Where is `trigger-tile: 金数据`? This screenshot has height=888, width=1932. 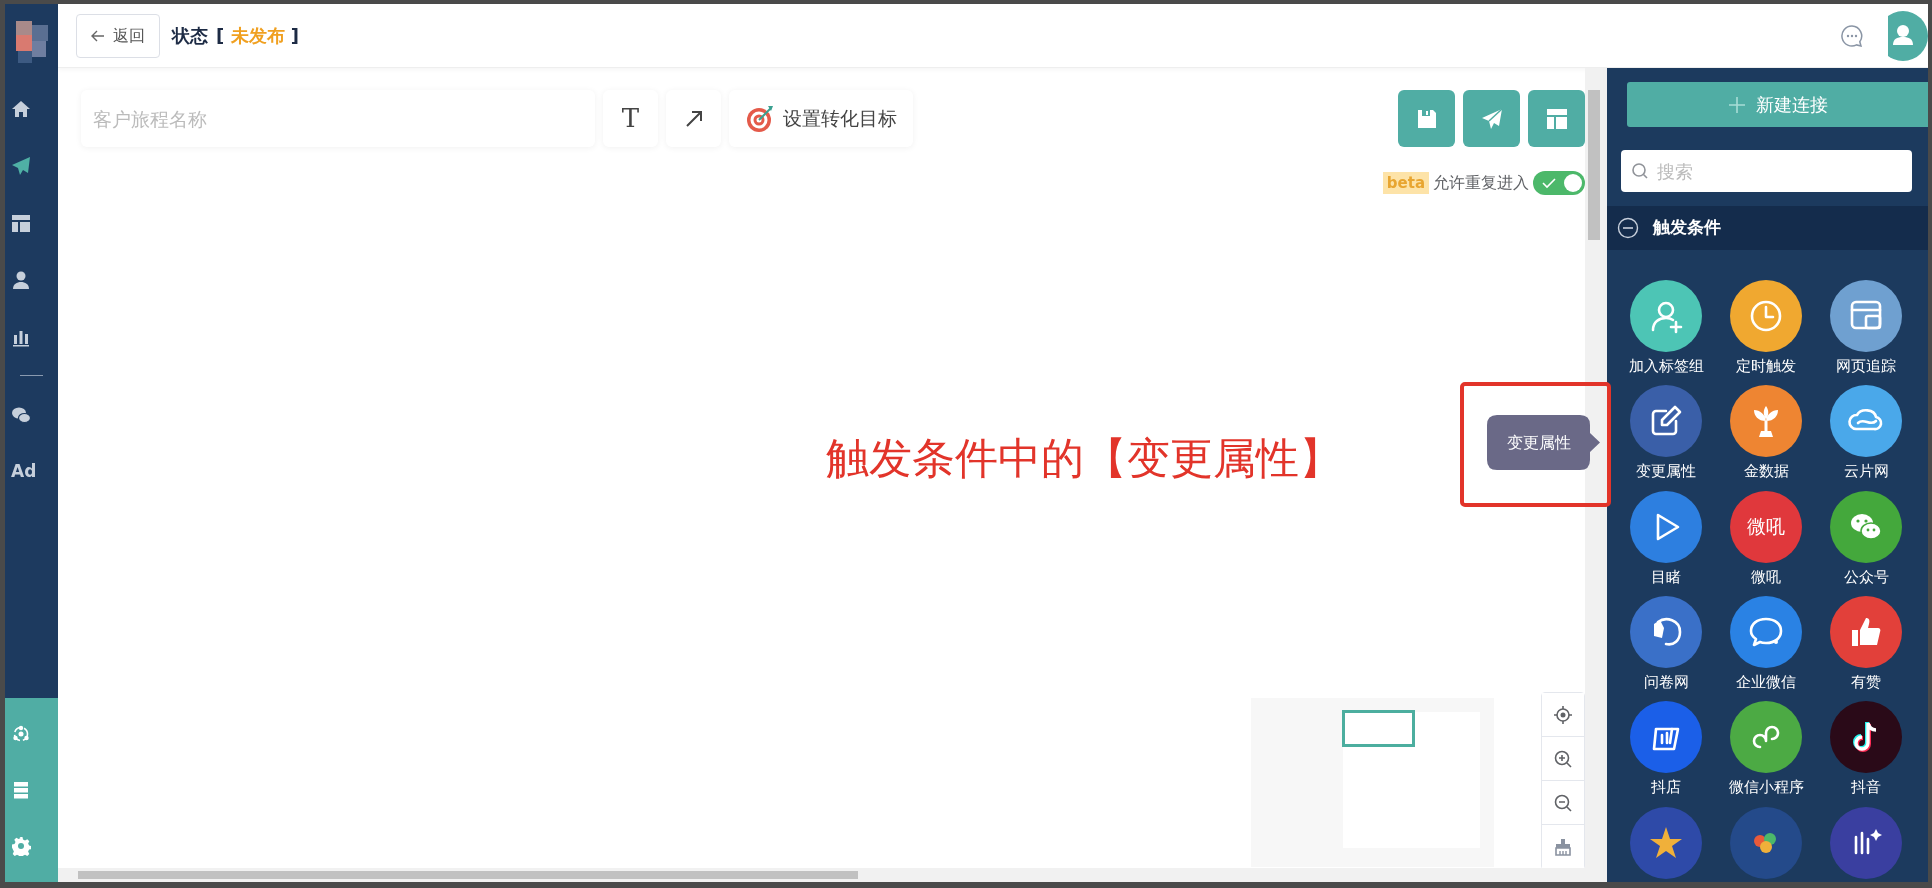
trigger-tile: 金数据 is located at coordinates (1766, 435).